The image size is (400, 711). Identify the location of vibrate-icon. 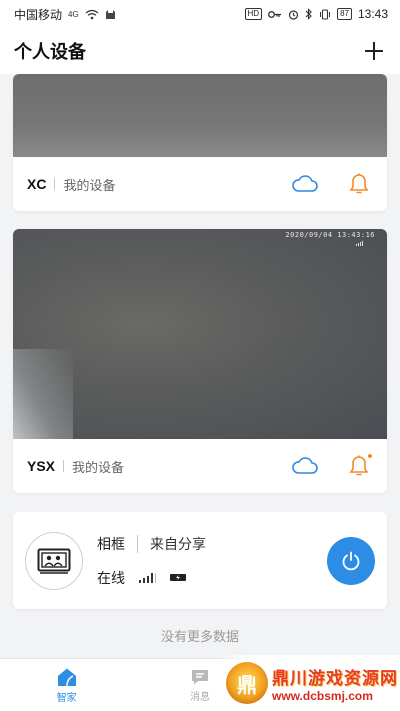
(325, 14).